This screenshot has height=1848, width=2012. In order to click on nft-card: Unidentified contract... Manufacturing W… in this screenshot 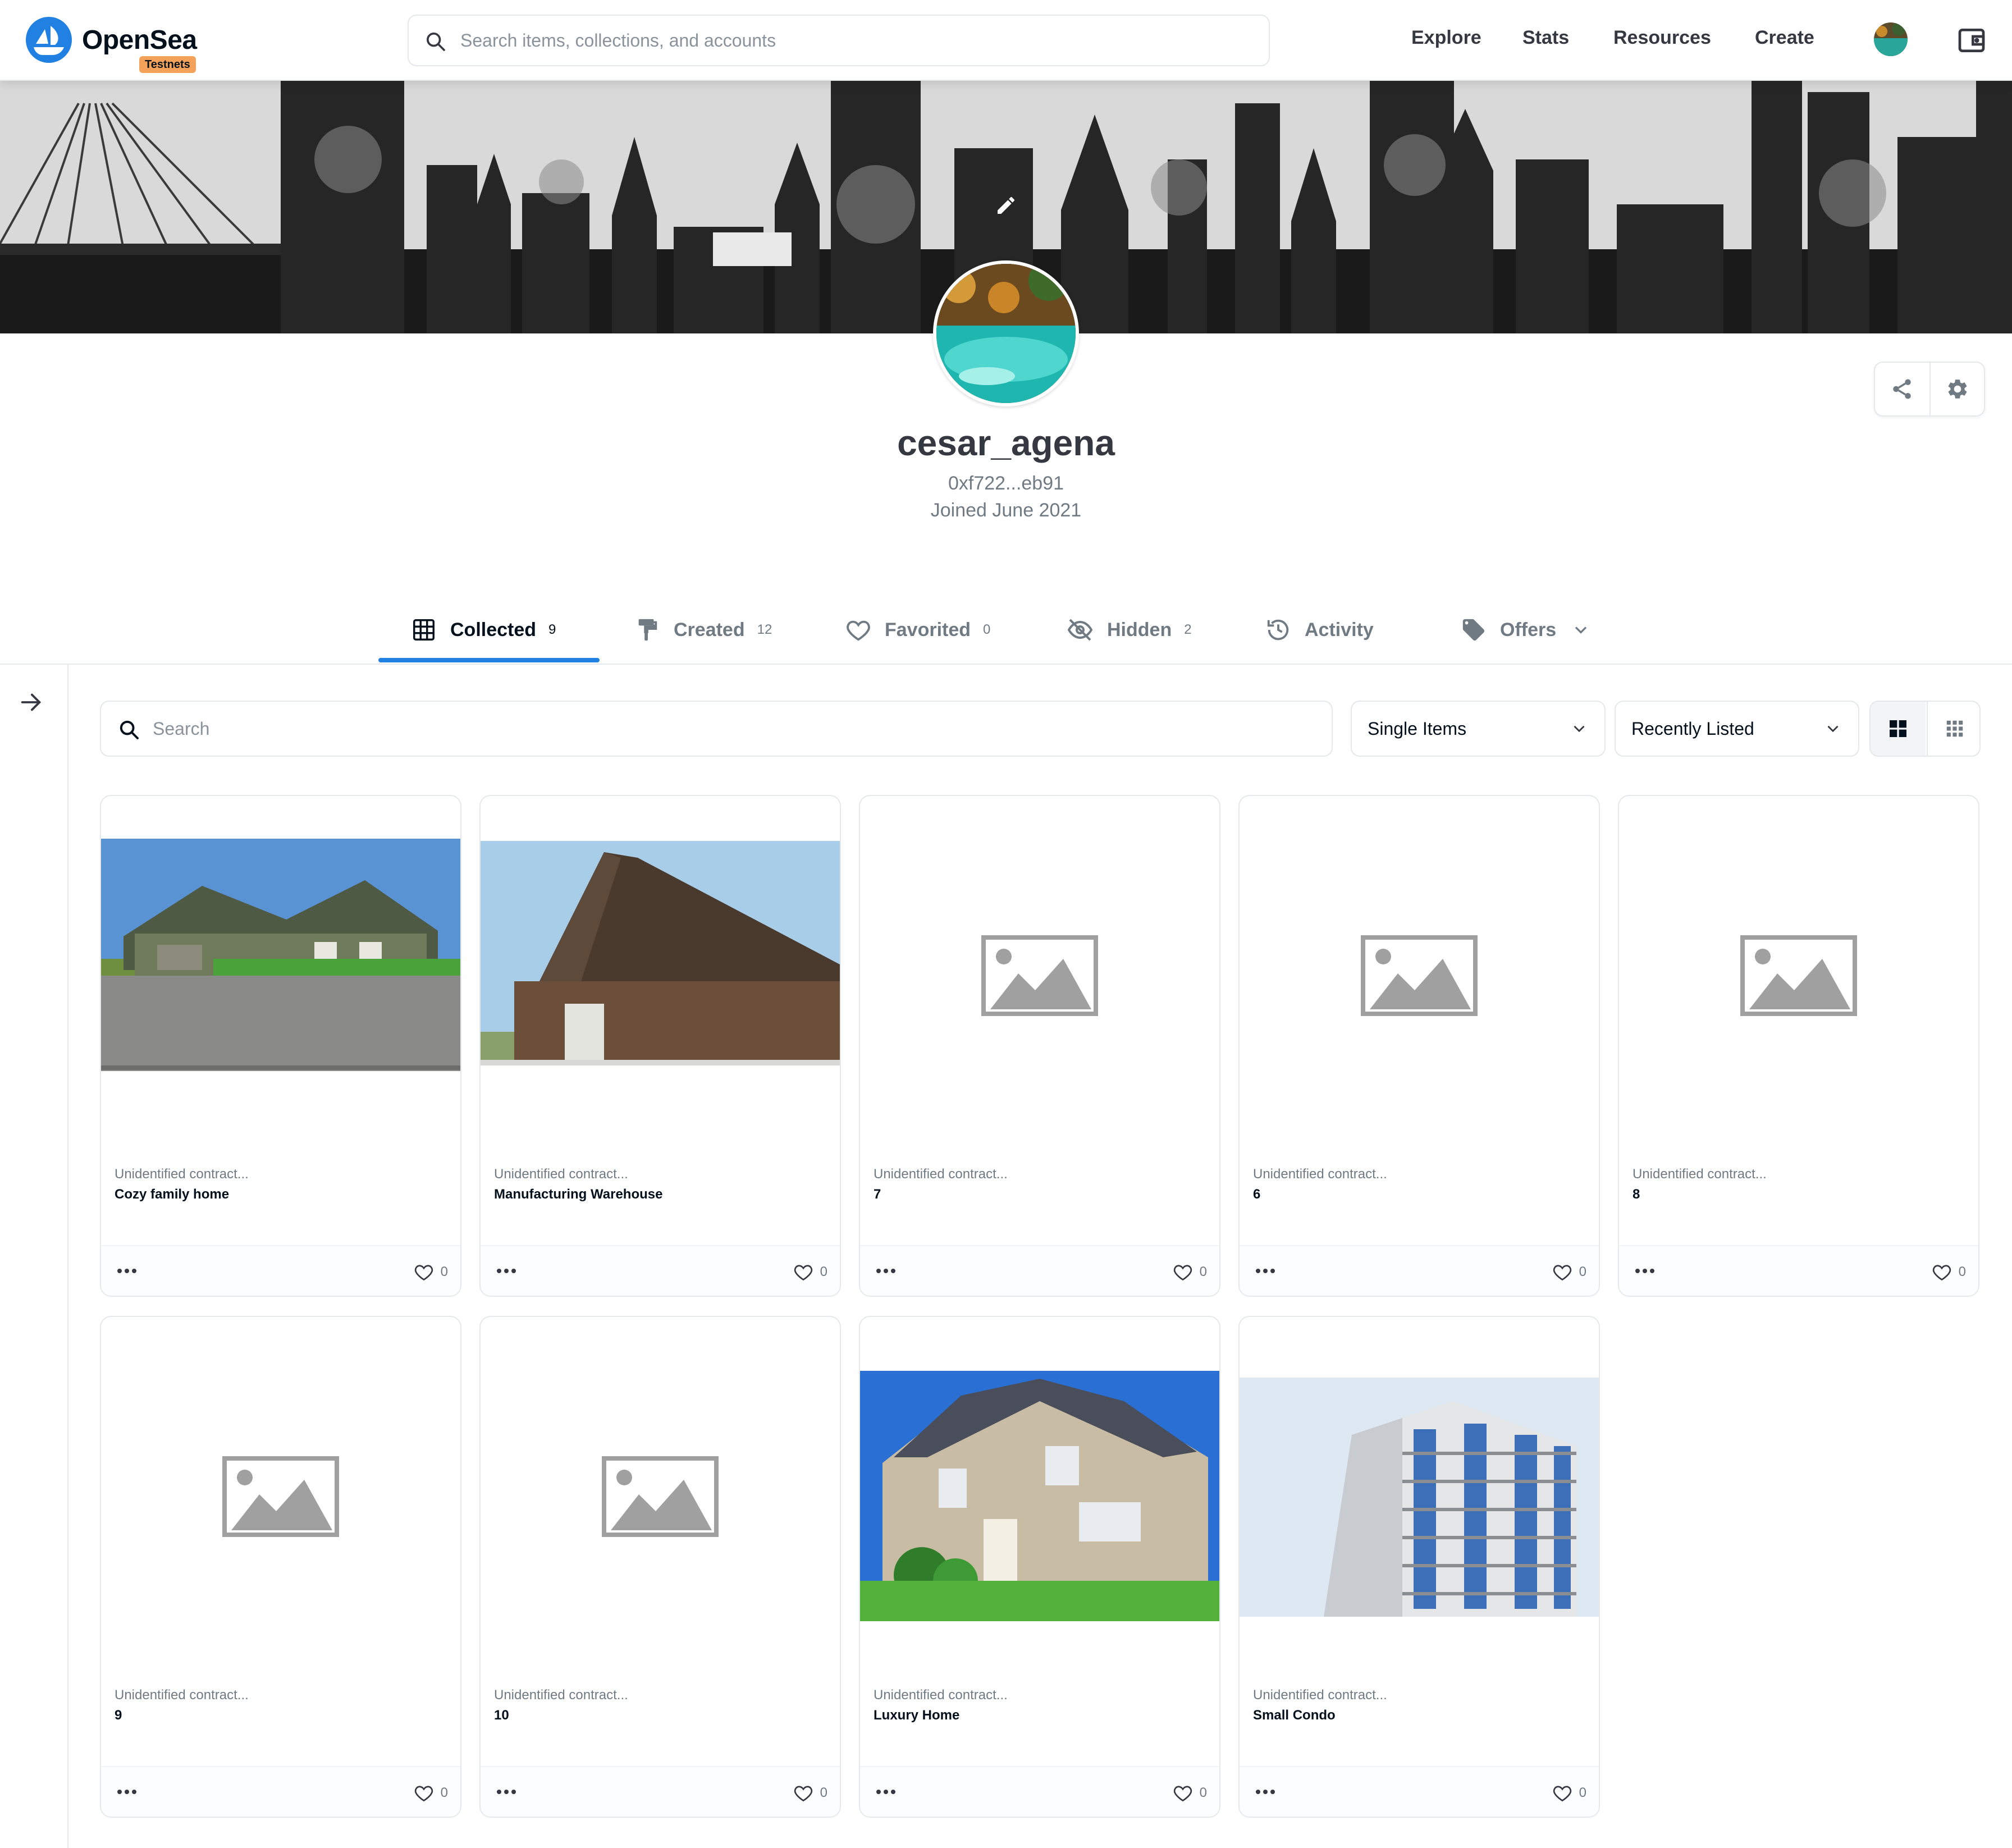, I will do `click(660, 1046)`.